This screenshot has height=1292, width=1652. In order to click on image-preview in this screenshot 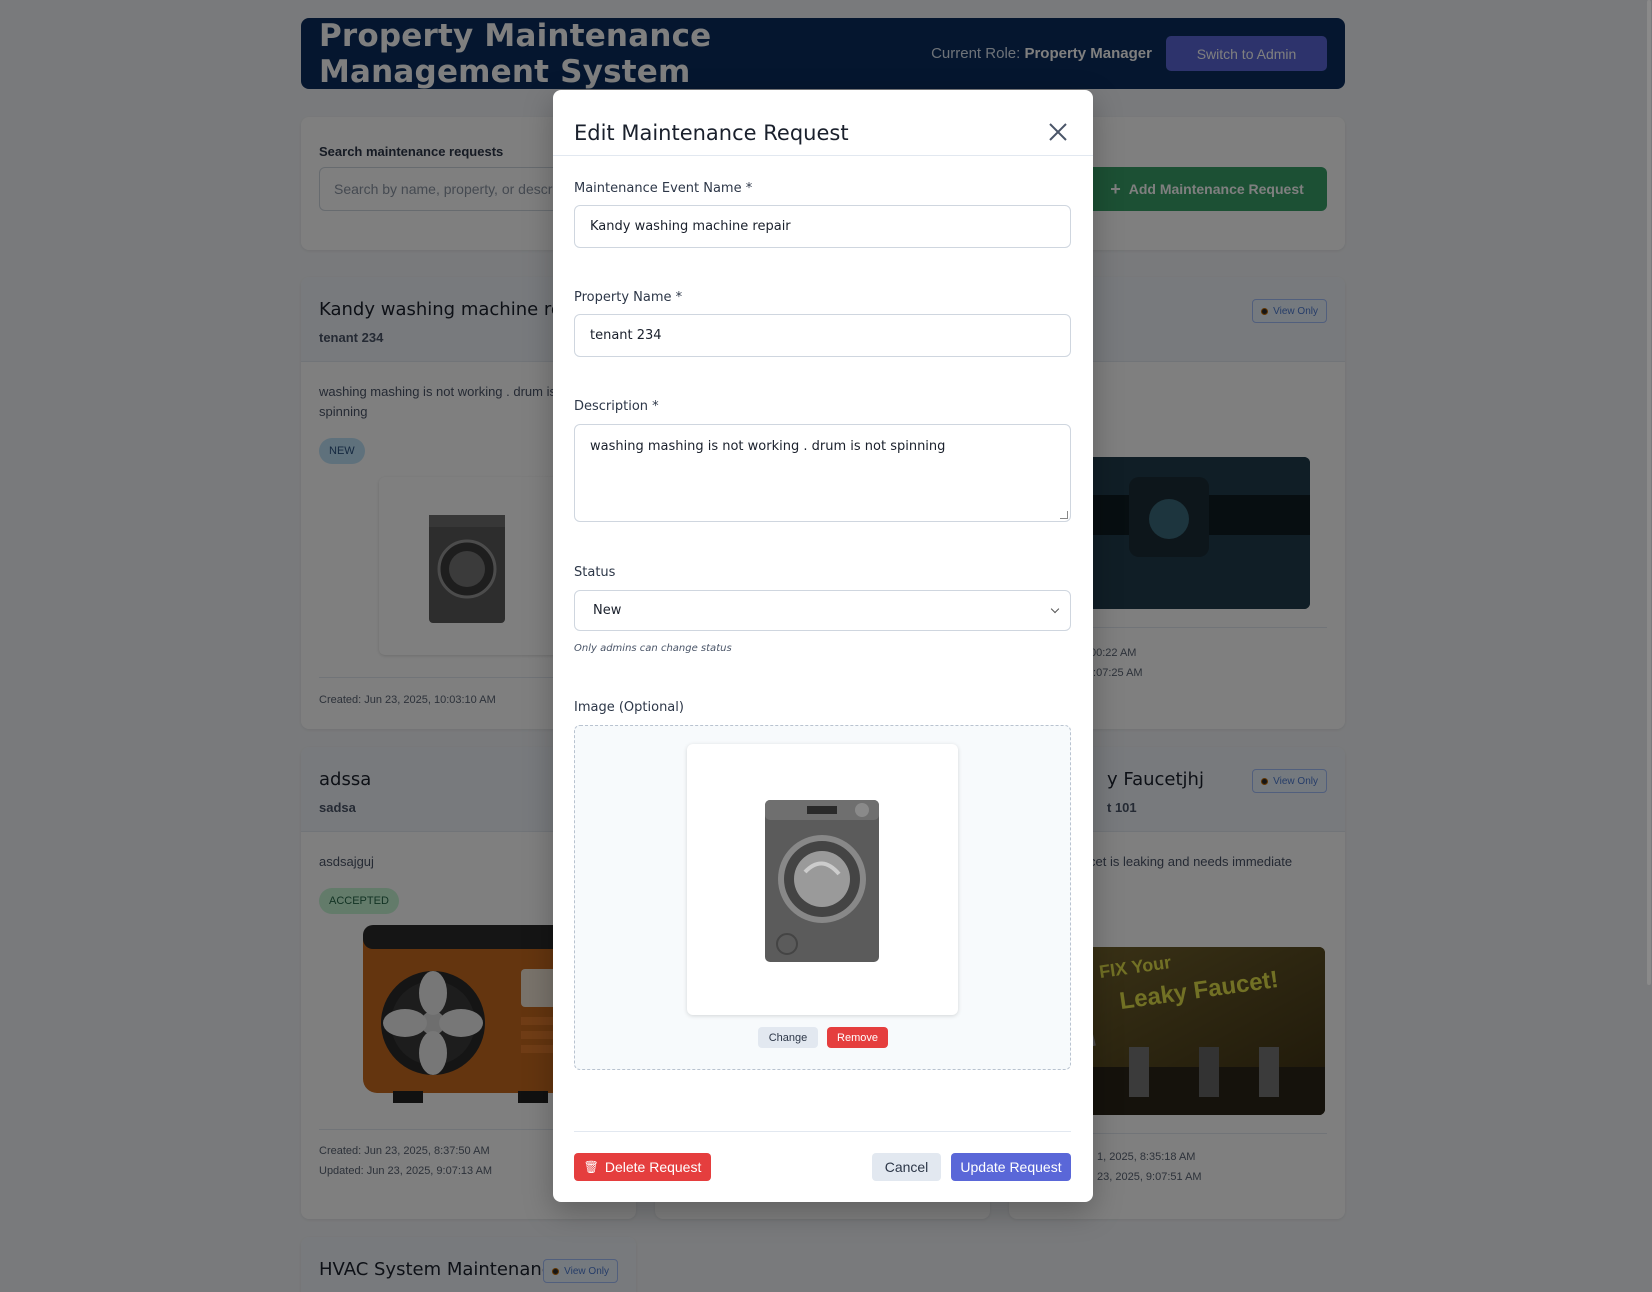, I will do `click(822, 879)`.